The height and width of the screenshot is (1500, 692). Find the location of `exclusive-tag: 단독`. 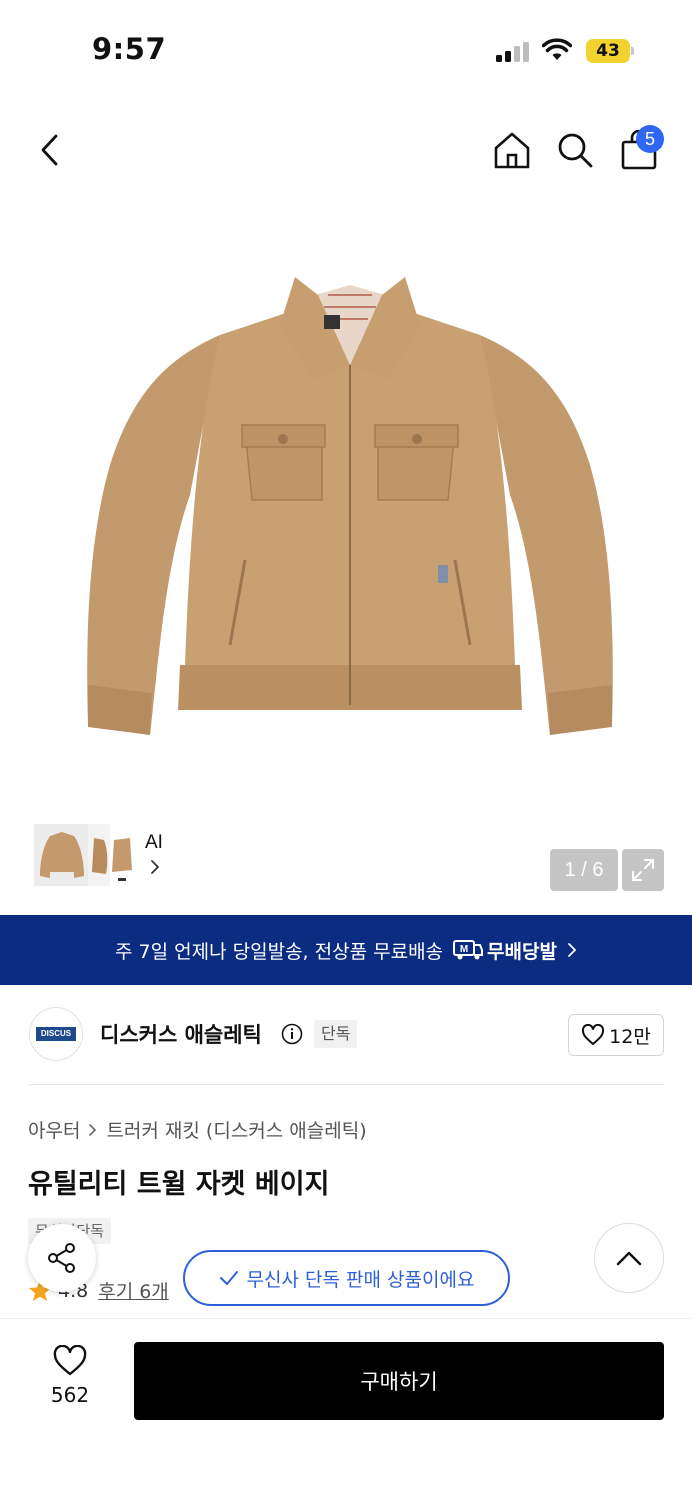

exclusive-tag: 단독 is located at coordinates (336, 1034).